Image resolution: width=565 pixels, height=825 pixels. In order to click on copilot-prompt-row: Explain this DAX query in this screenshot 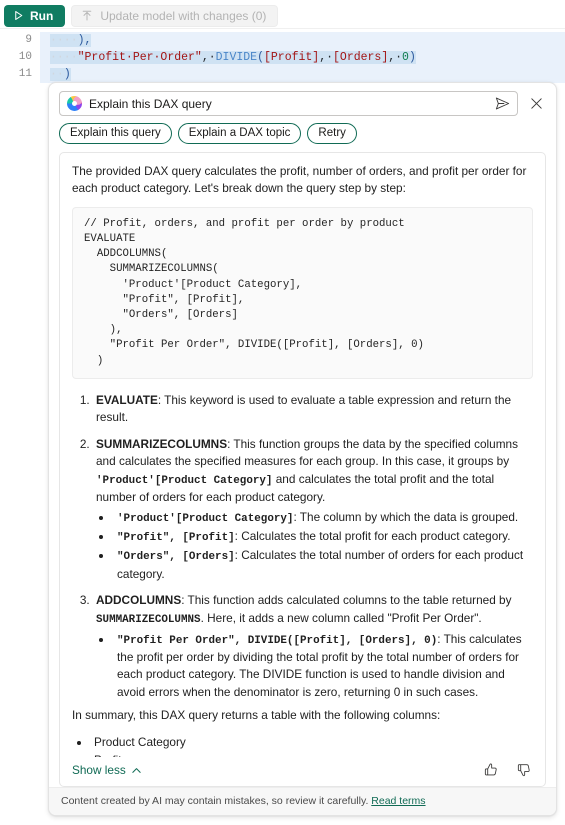, I will do `click(302, 99)`.